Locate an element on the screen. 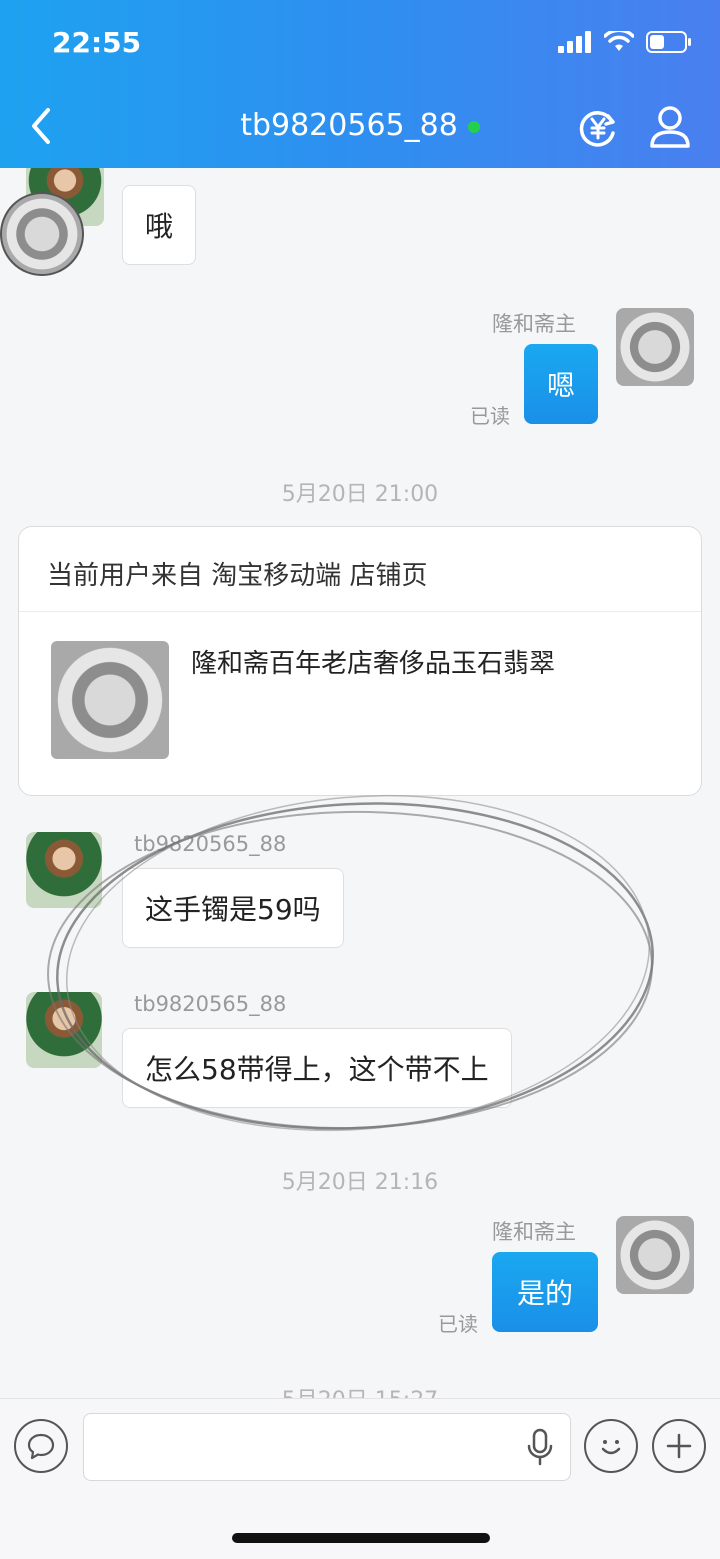 This screenshot has height=1559, width=720. shop-title: 隆和斋百年老店奢侈品玉石翡翠 is located at coordinates (373, 664).